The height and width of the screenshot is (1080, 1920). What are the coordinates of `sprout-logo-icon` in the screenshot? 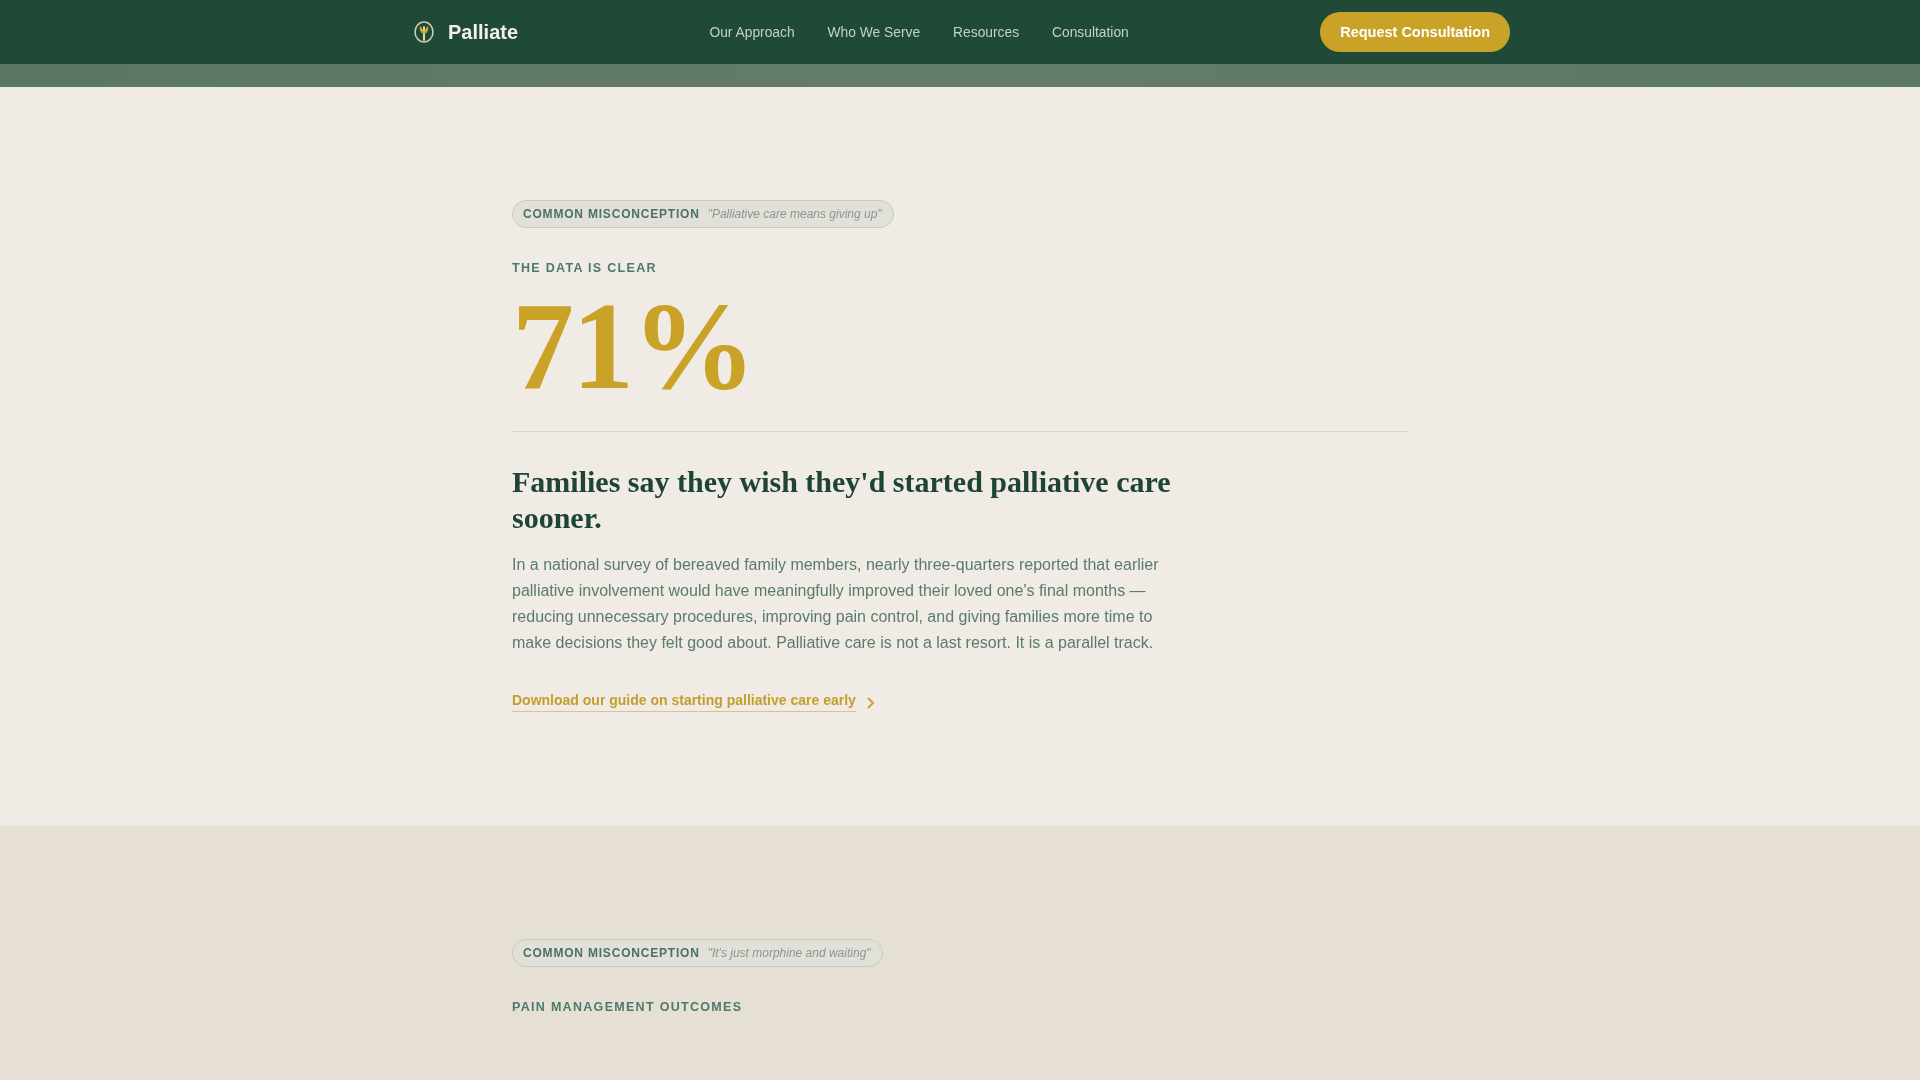 It's located at (424, 32).